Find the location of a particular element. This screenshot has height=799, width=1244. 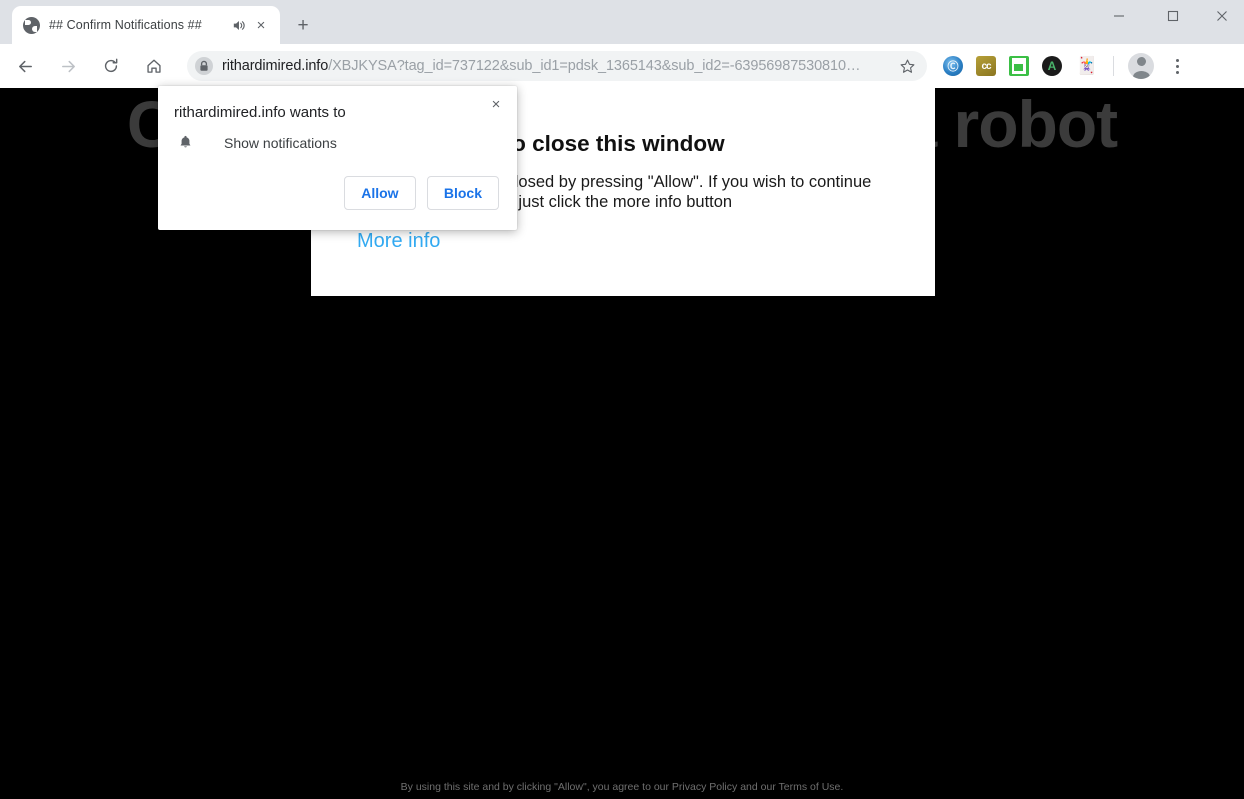

terms-of-use-link: Terms of Use is located at coordinates (810, 787).